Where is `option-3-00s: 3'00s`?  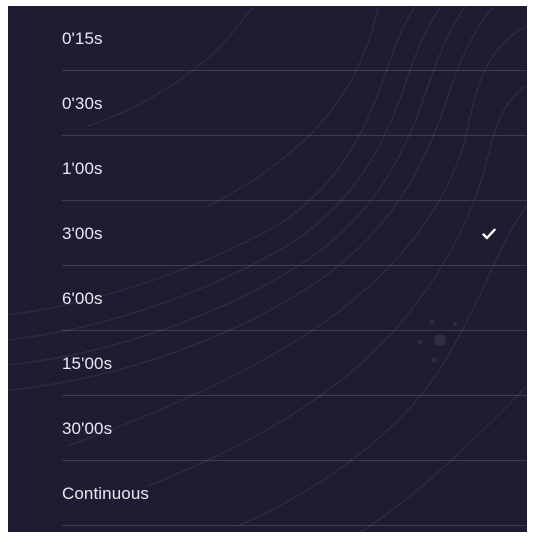
option-3-00s: 3'00s is located at coordinates (267, 233).